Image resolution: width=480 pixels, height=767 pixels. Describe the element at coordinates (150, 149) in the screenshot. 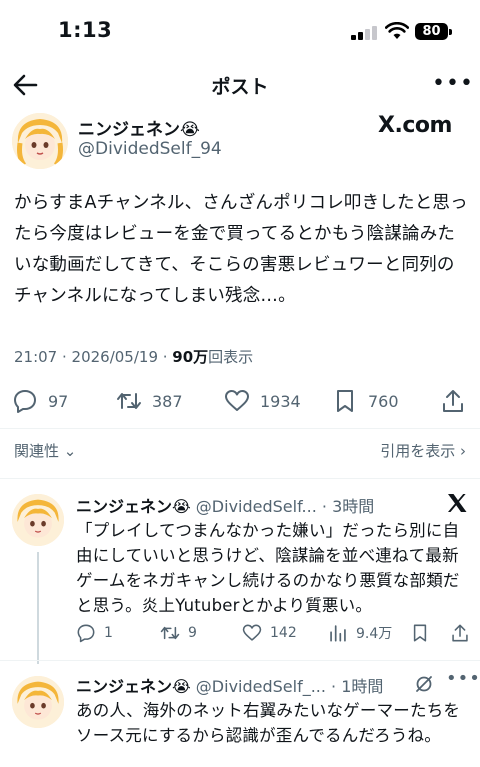

I see `author-handle: @DividedSelf_94` at that location.